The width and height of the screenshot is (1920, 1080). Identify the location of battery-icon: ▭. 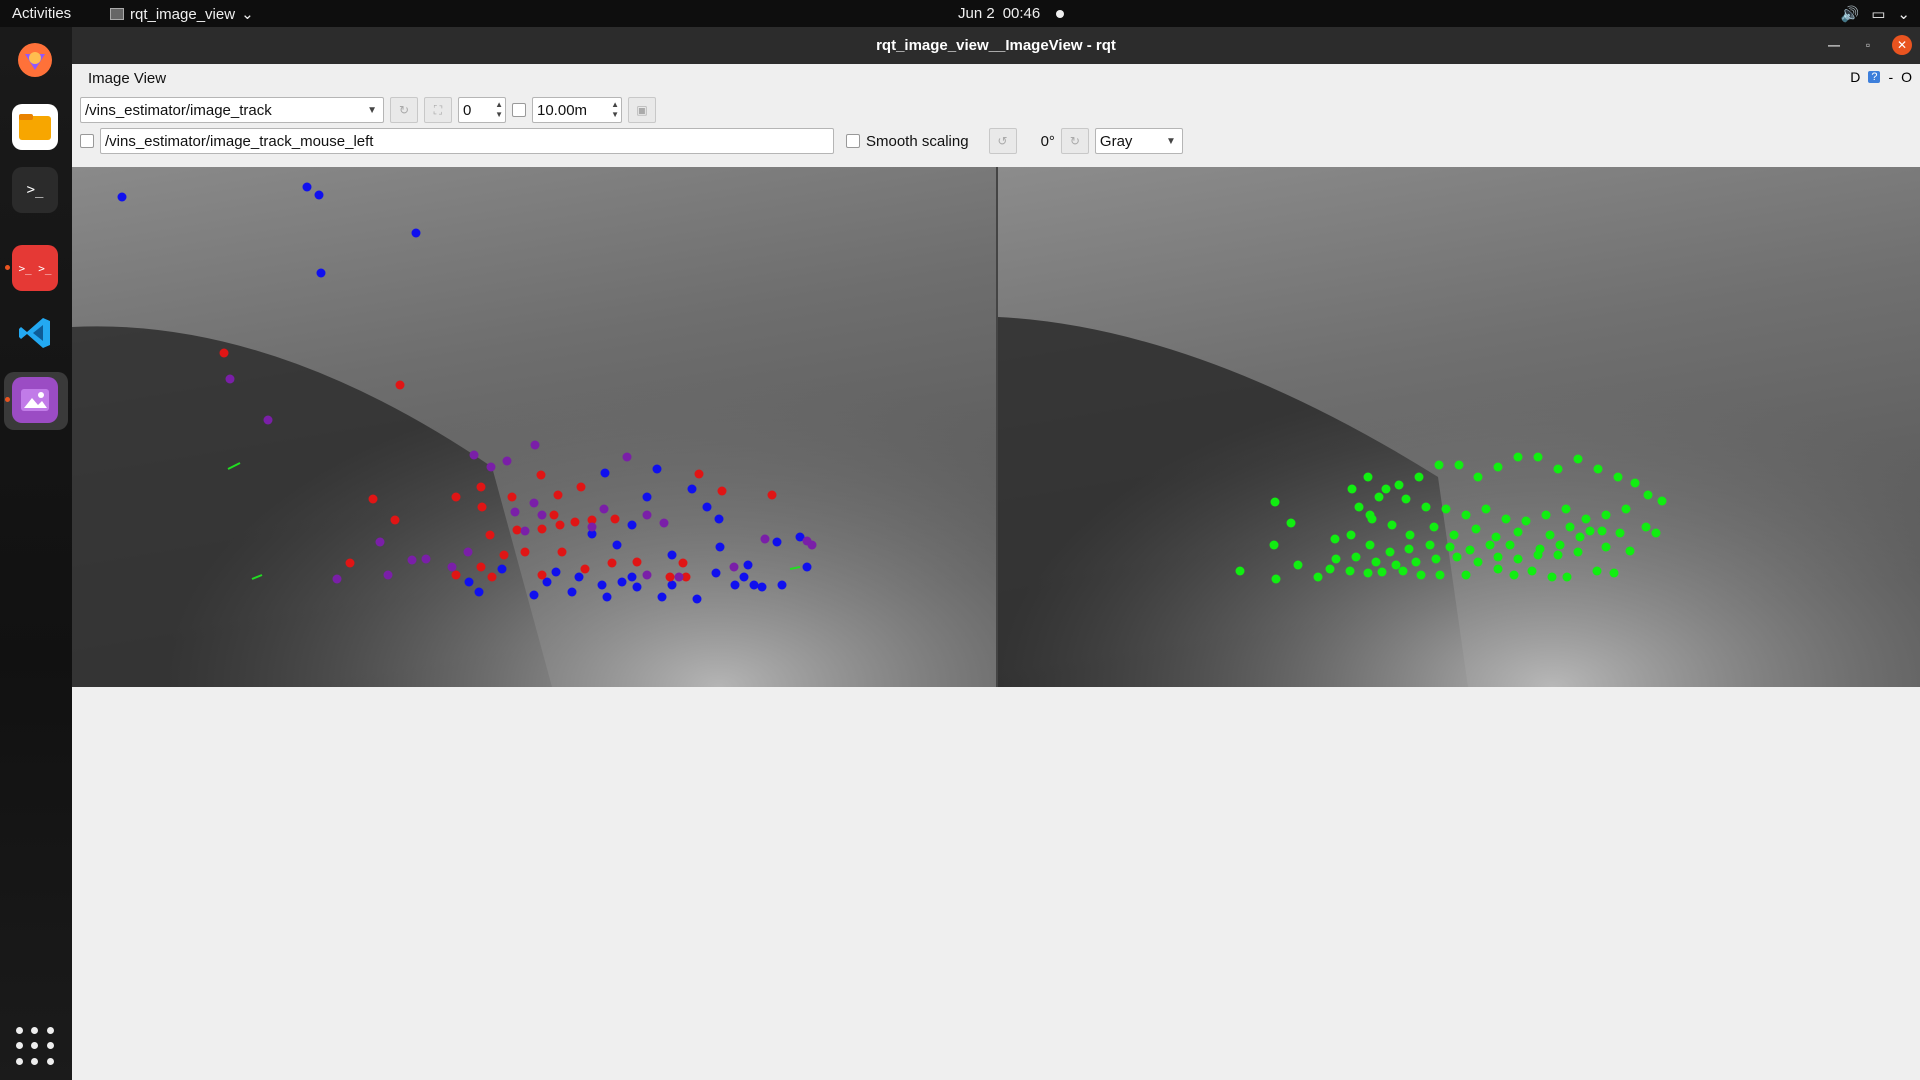
(1878, 14).